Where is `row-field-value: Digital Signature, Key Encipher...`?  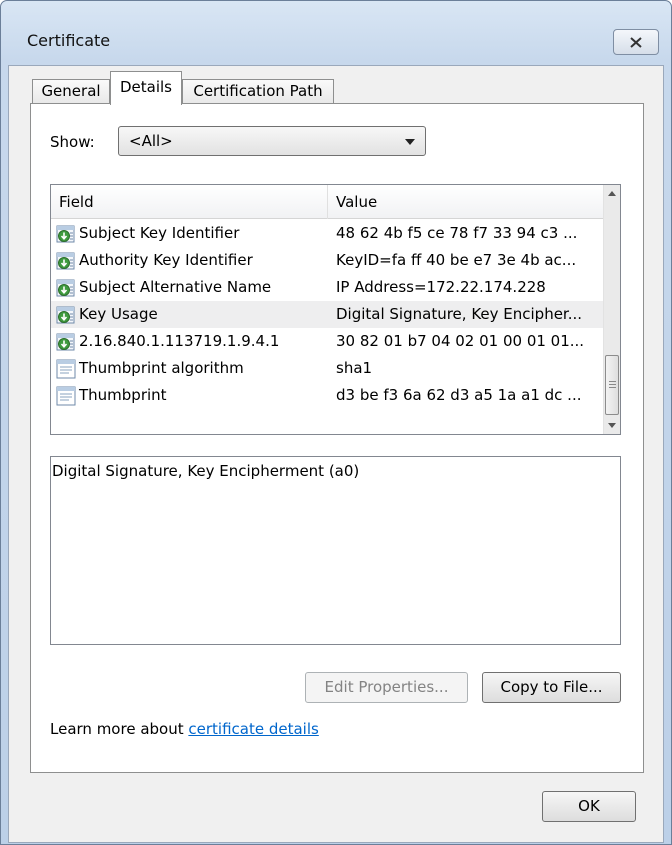
row-field-value: Digital Signature, Key Encipher... is located at coordinates (459, 314).